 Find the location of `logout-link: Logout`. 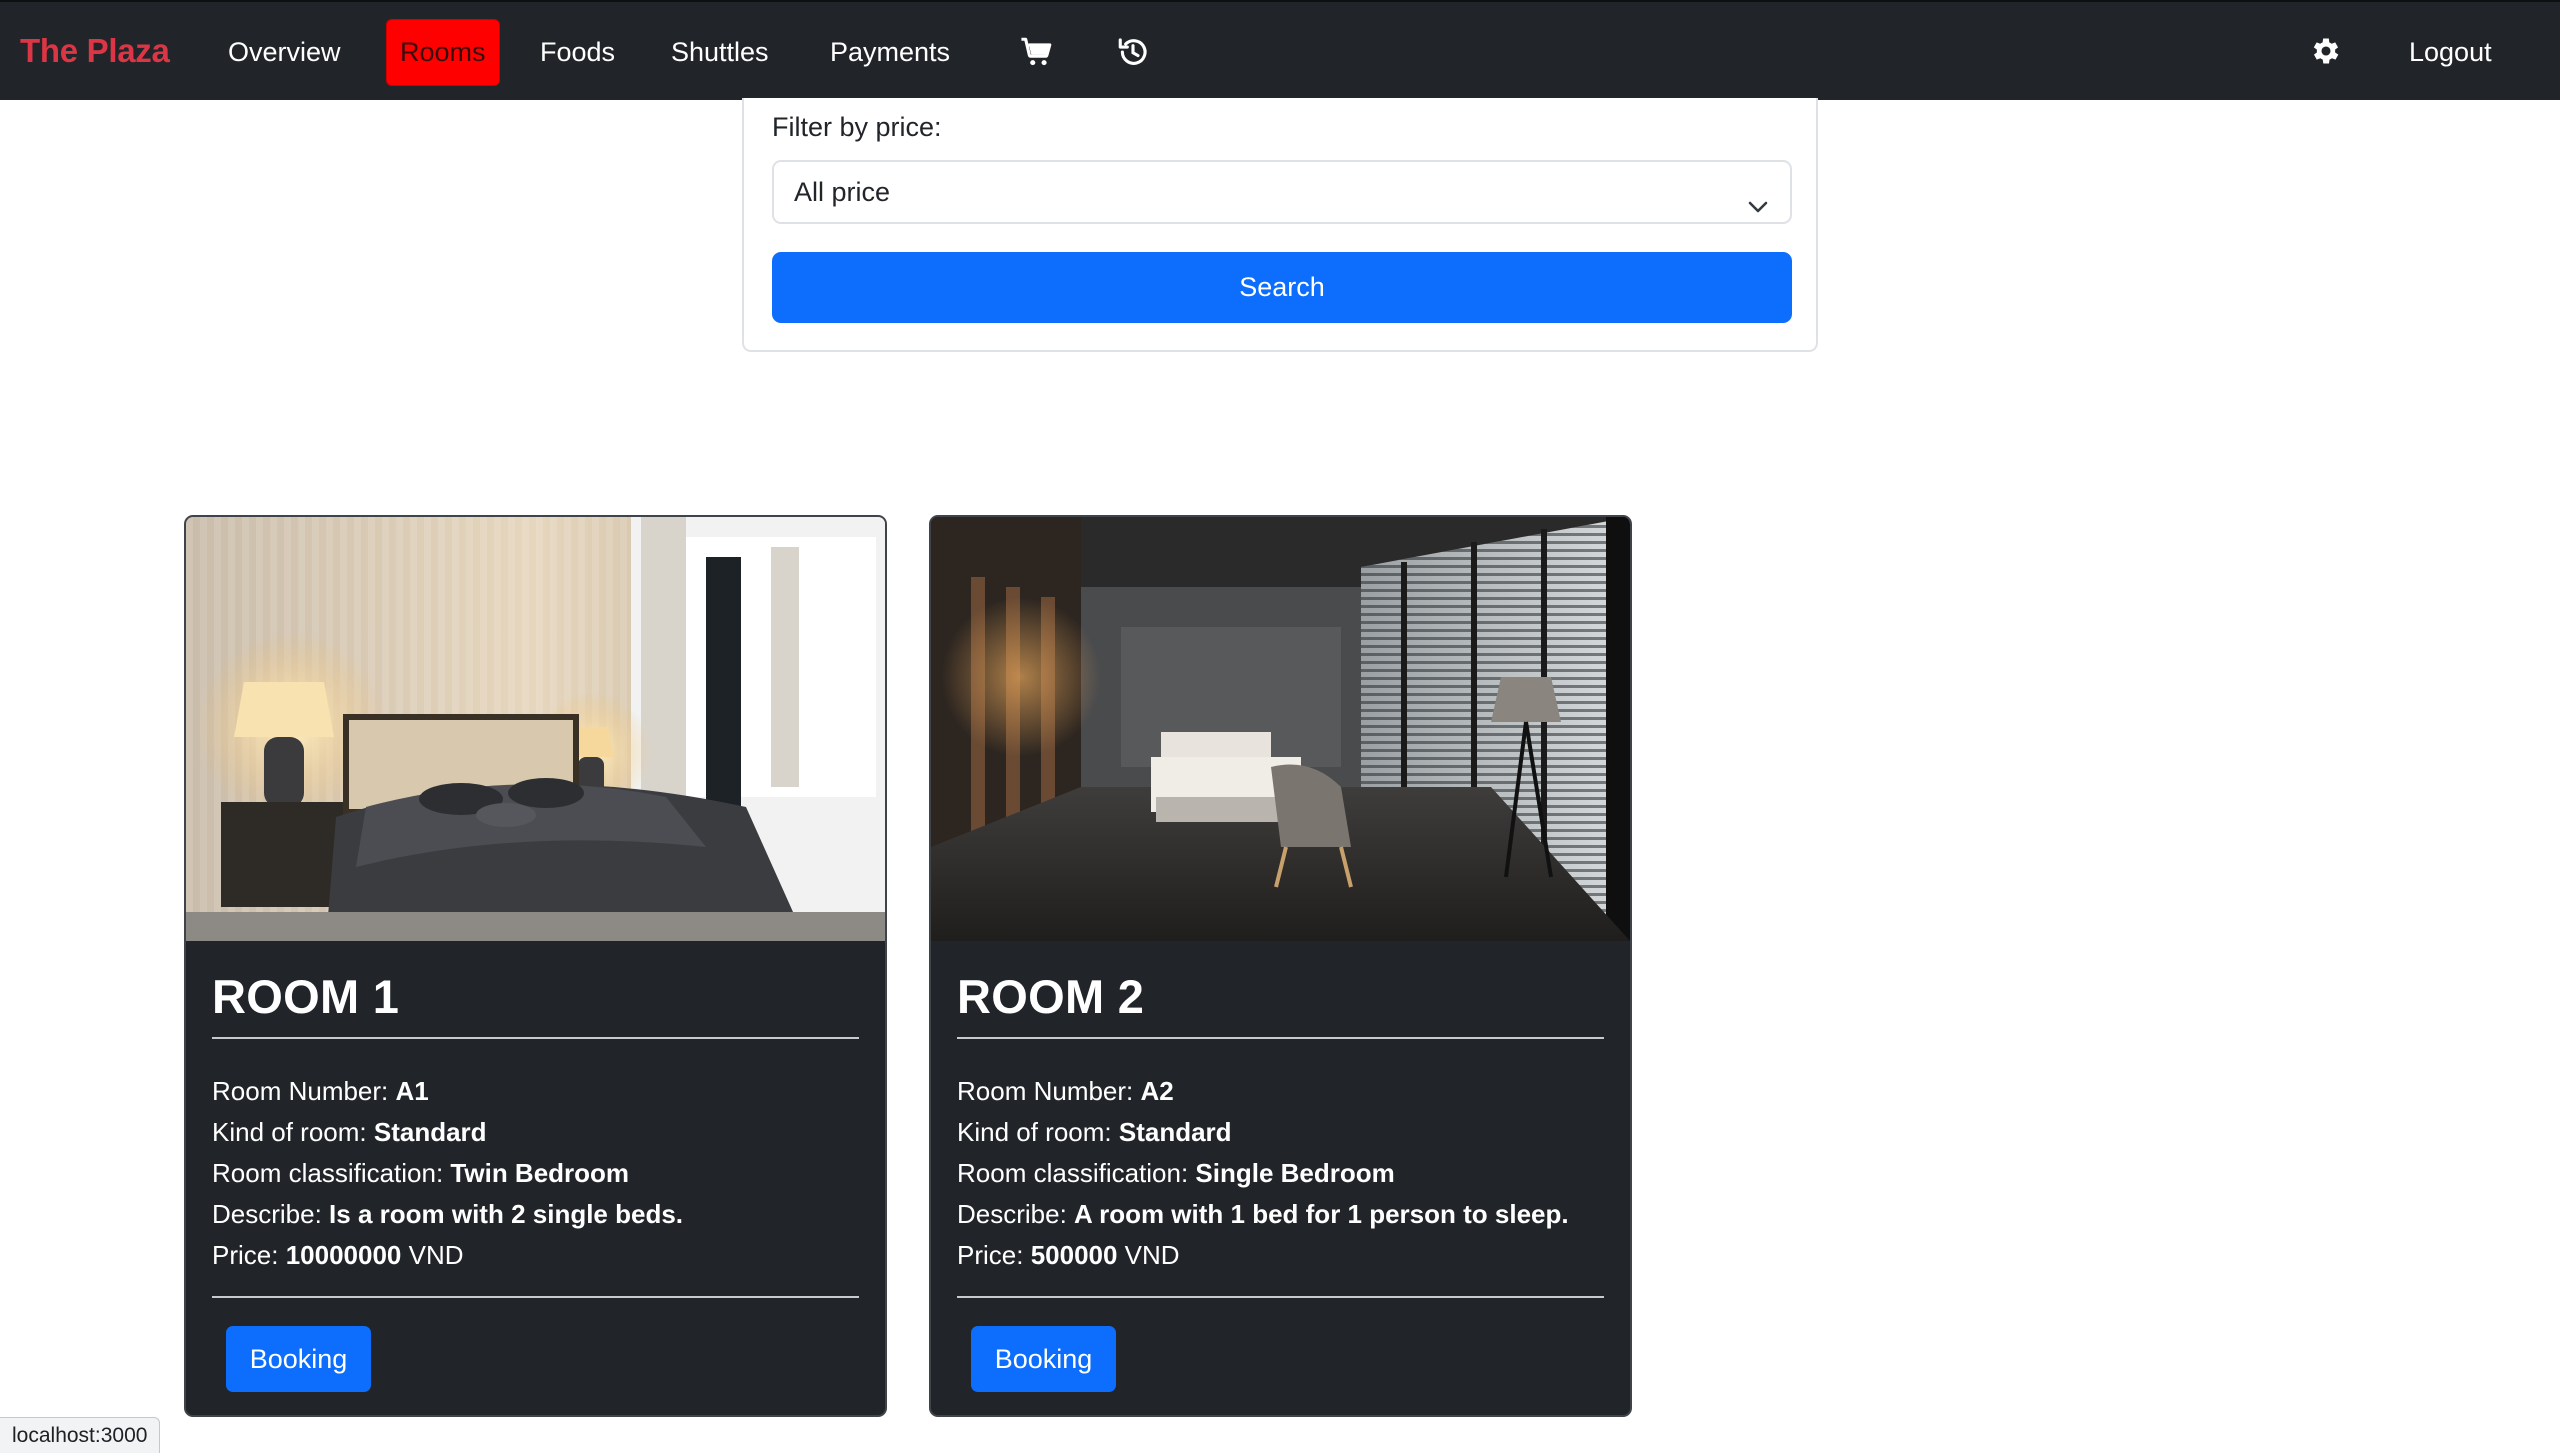

logout-link: Logout is located at coordinates (2450, 52).